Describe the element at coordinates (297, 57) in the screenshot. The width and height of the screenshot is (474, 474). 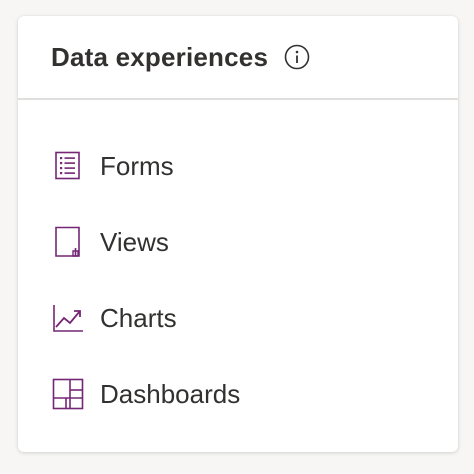
I see `info-icon` at that location.